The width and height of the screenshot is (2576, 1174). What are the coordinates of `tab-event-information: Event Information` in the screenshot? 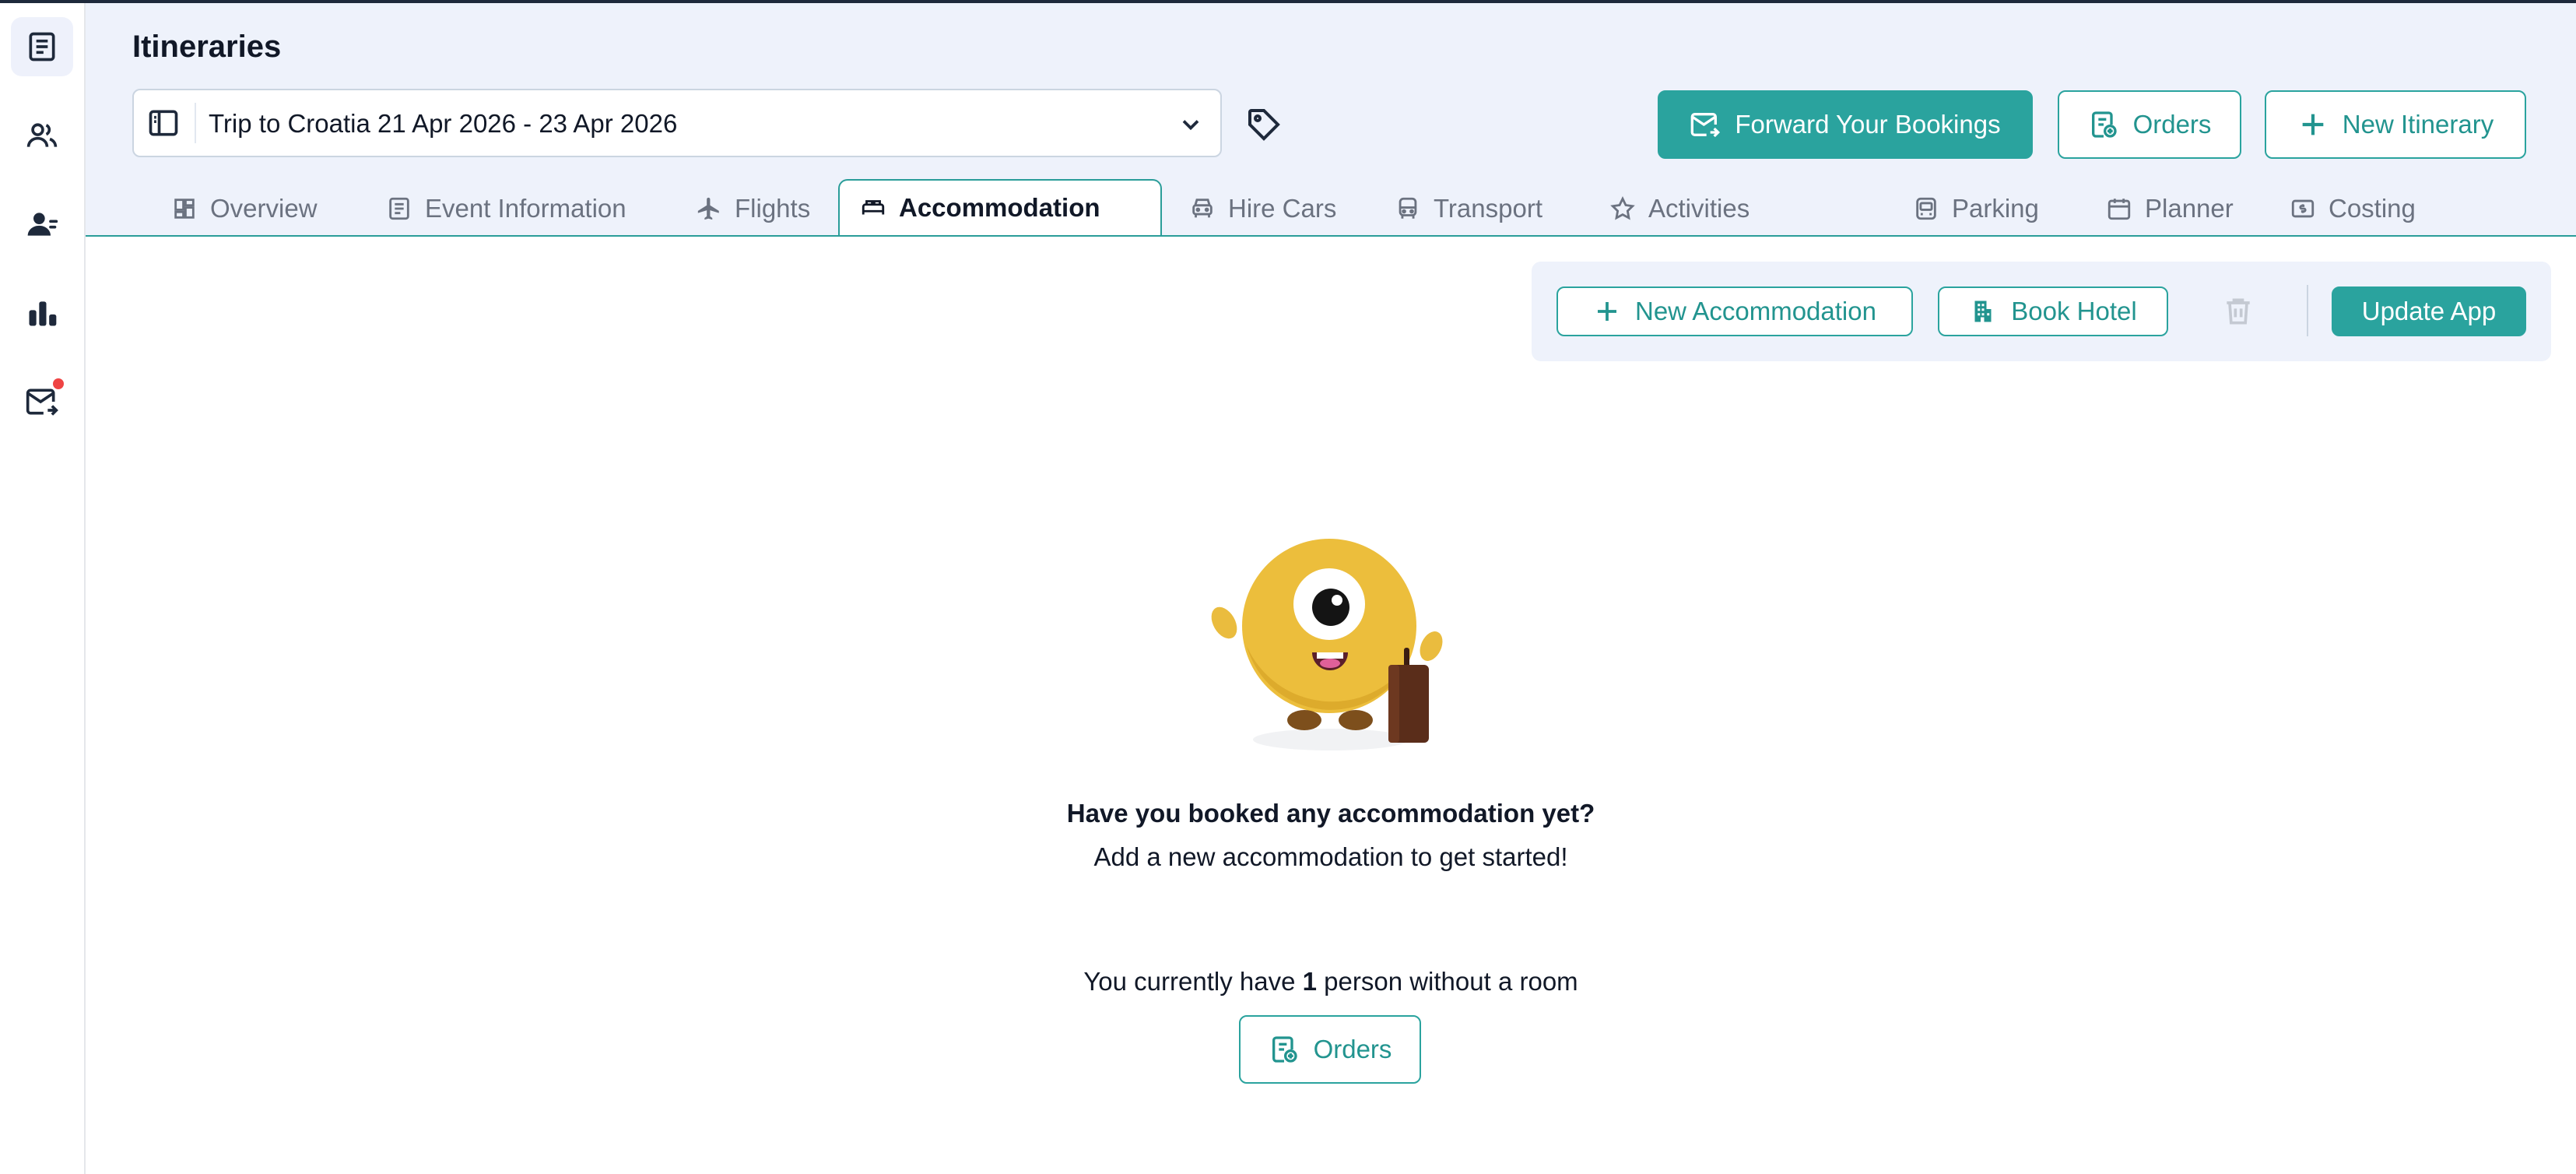 It's located at (507, 209).